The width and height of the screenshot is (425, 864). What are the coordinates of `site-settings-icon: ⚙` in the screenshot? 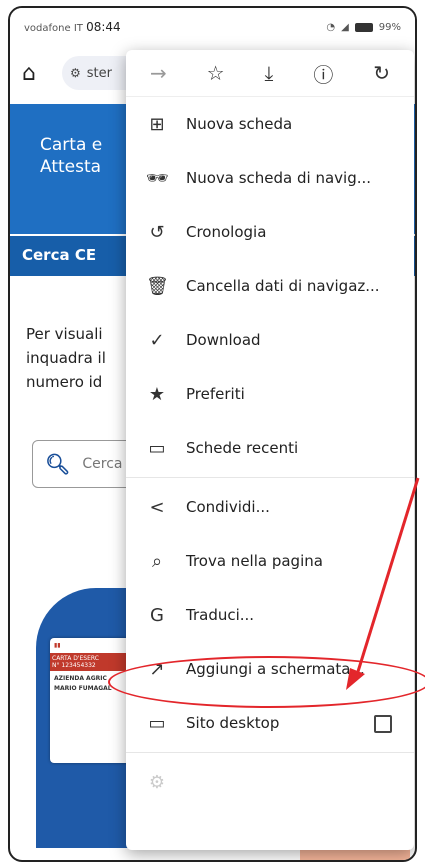 It's located at (75, 73).